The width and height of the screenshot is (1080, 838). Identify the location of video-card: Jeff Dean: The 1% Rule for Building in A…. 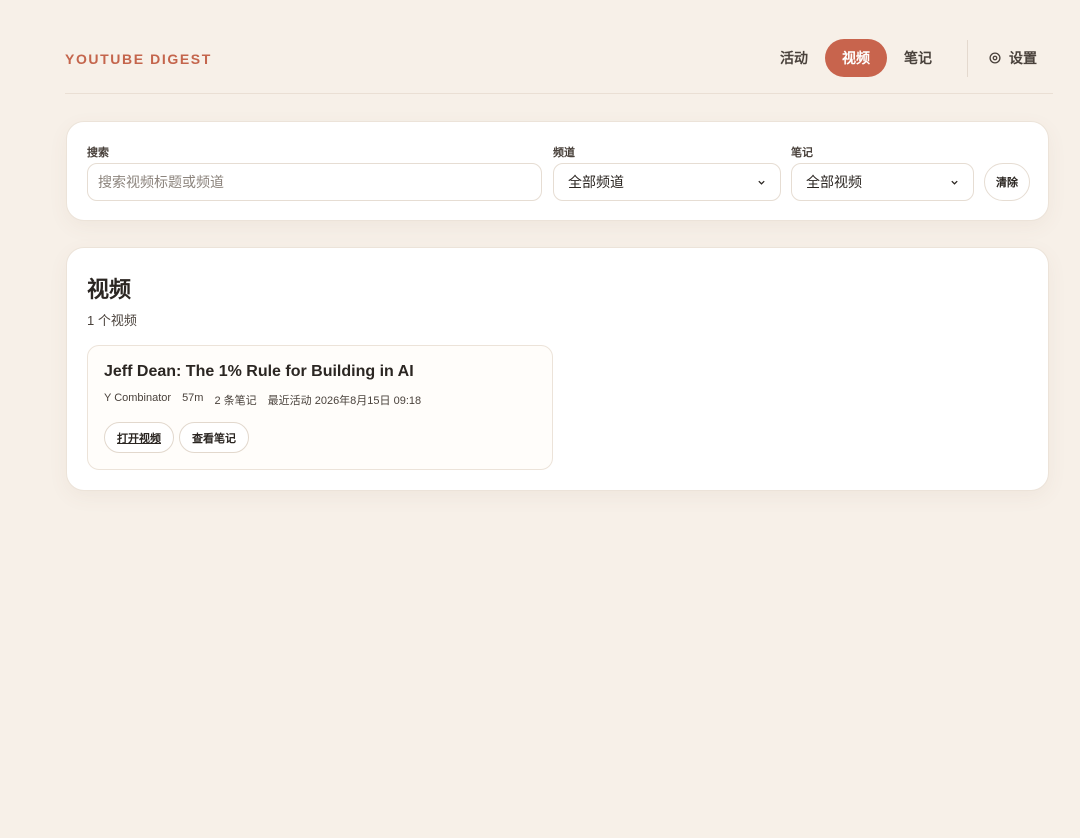
(320, 407).